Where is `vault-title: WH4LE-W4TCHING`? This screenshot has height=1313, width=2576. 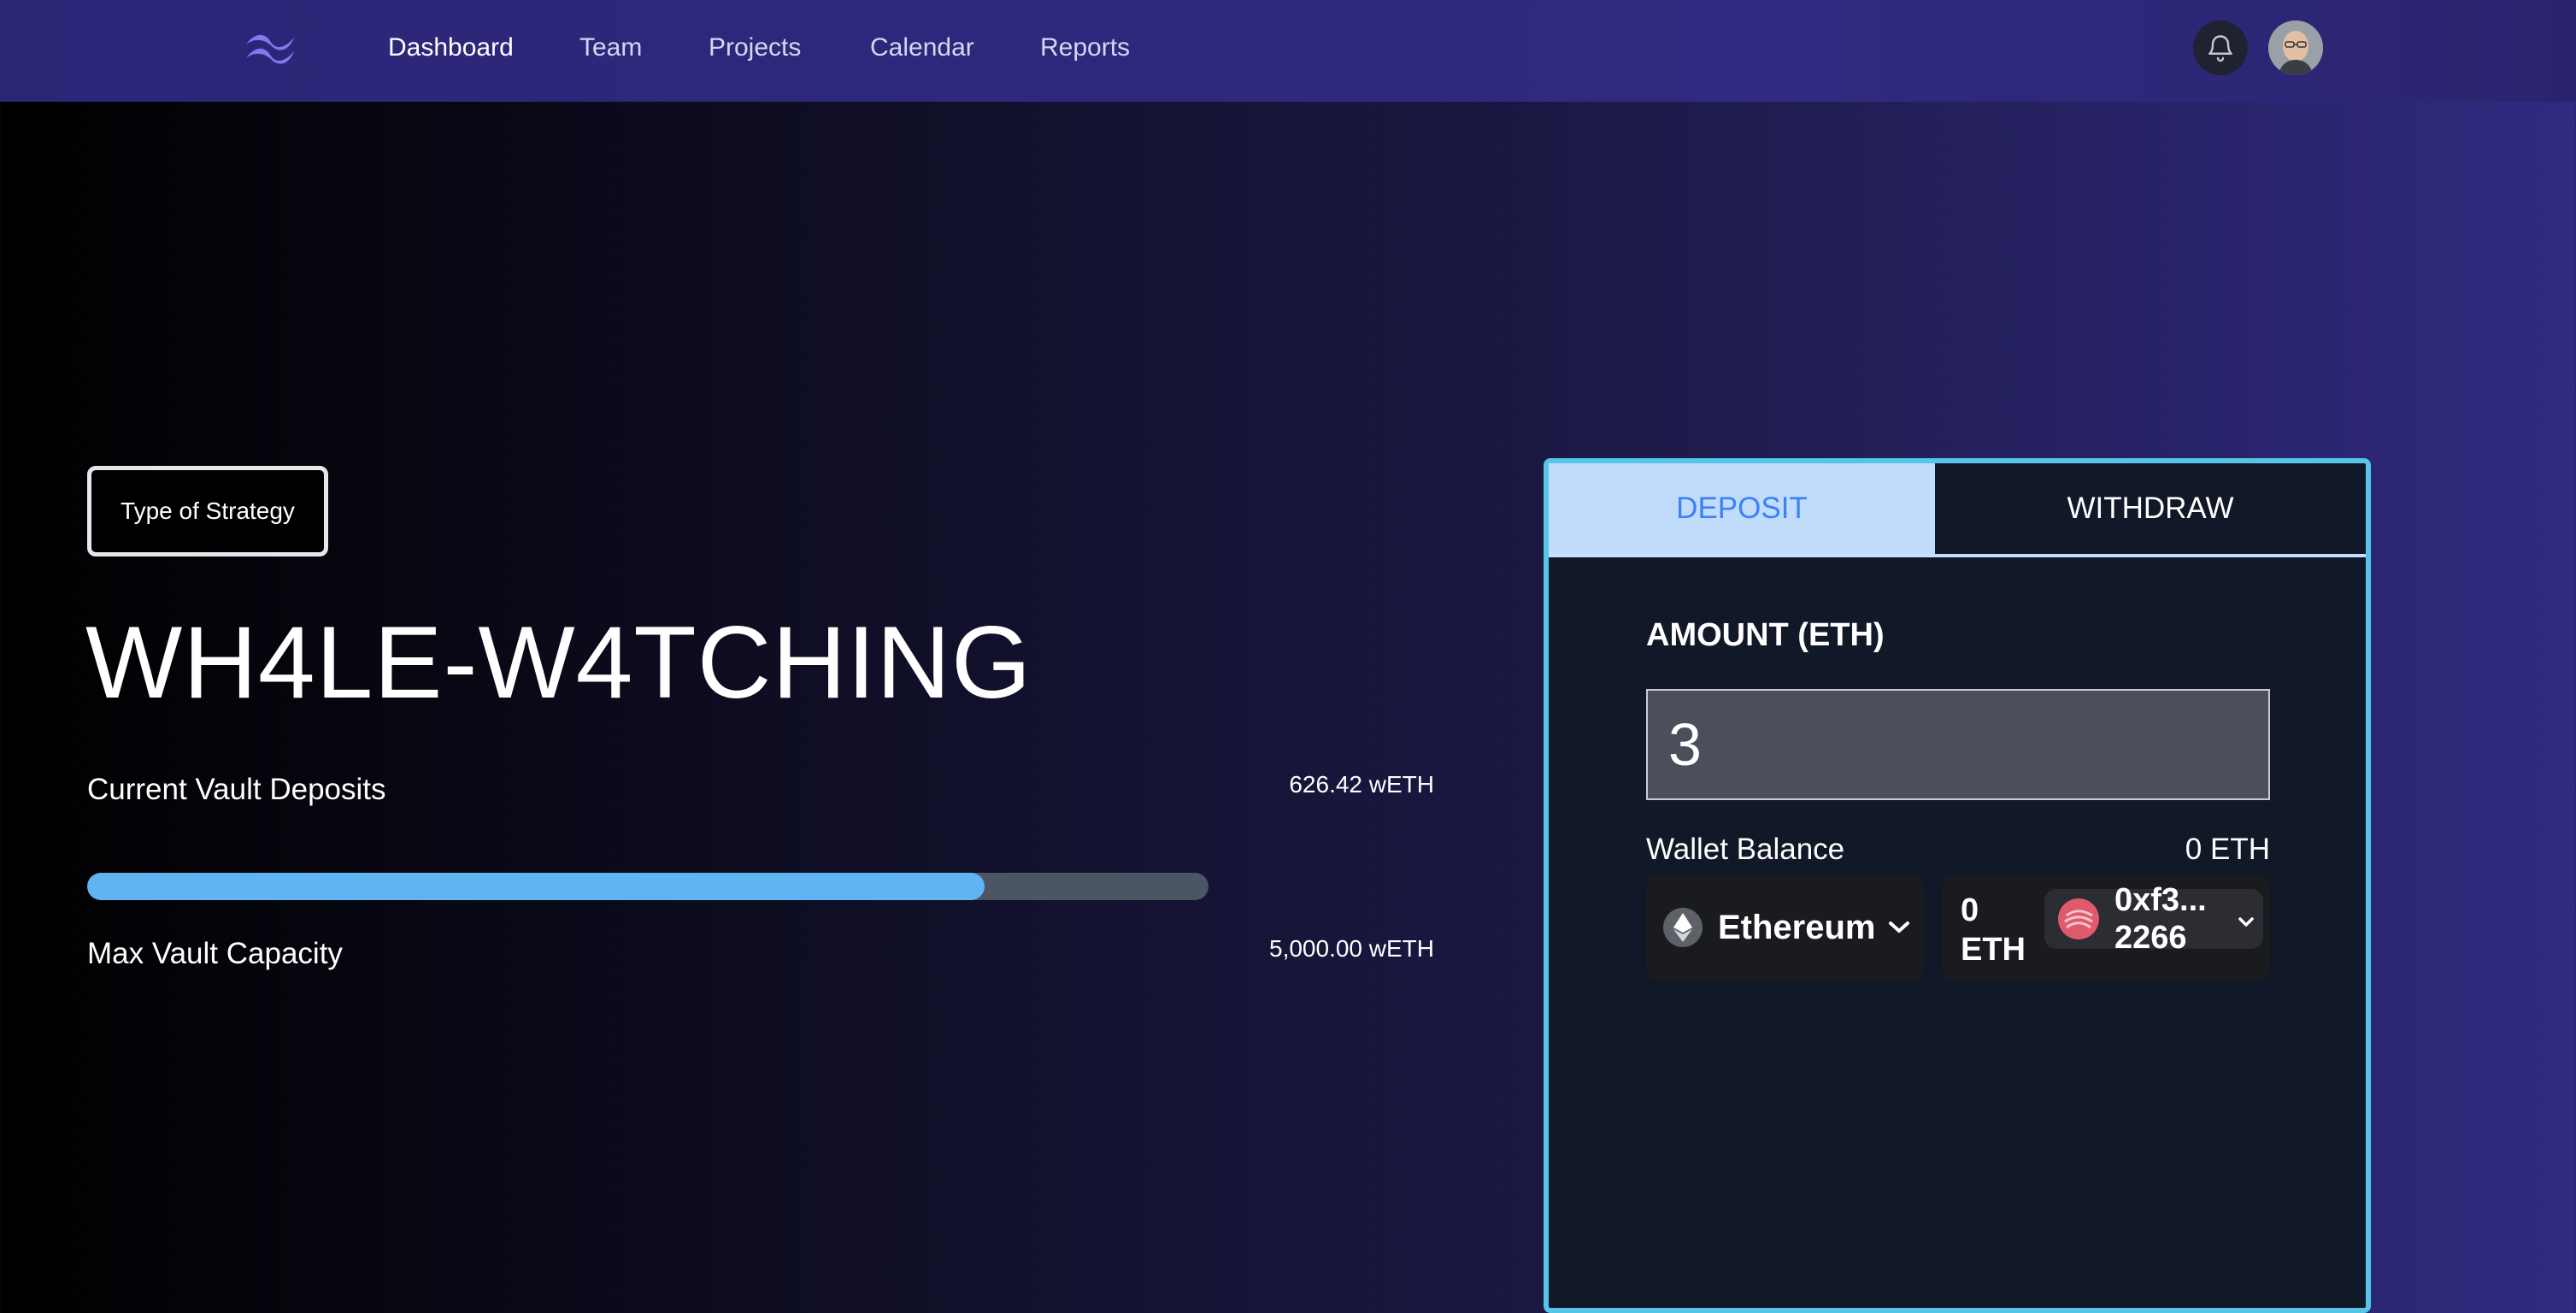 vault-title: WH4LE-W4TCHING is located at coordinates (558, 662).